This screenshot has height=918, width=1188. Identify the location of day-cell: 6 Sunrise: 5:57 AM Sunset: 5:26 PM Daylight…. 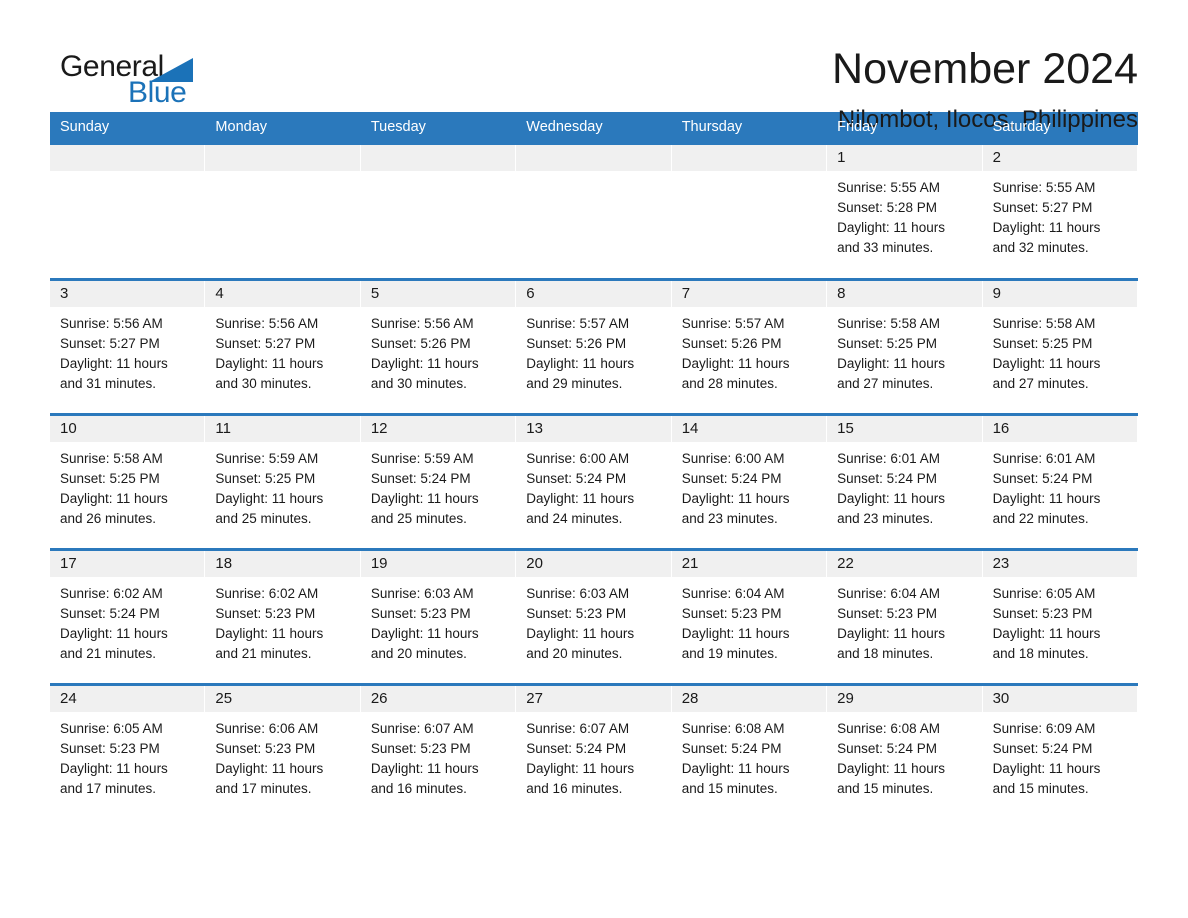
(594, 347).